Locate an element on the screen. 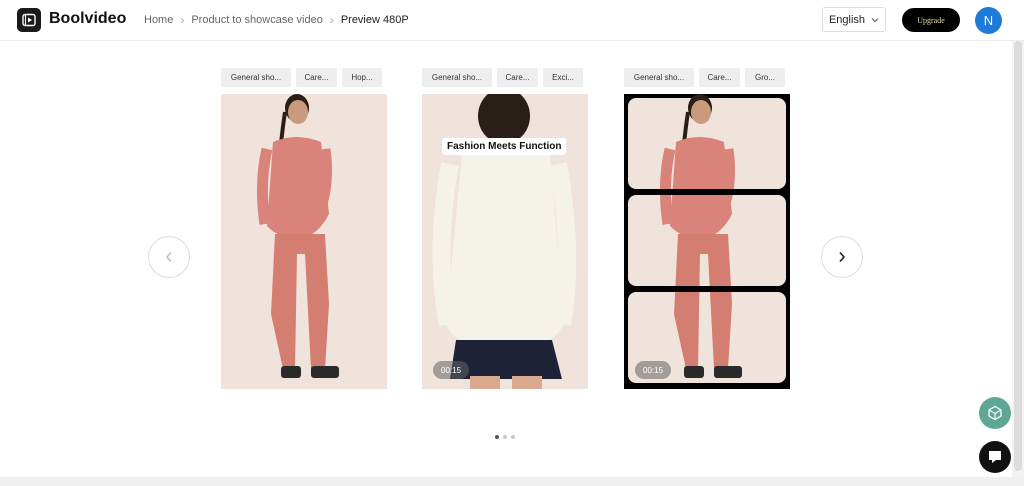 The width and height of the screenshot is (1024, 486). breadcrumb-current: Preview 480P is located at coordinates (374, 20).